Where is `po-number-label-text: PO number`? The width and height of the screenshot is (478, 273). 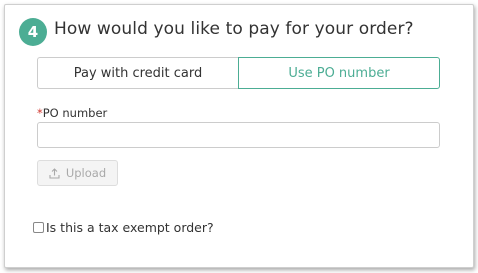
po-number-label-text: PO number is located at coordinates (75, 113).